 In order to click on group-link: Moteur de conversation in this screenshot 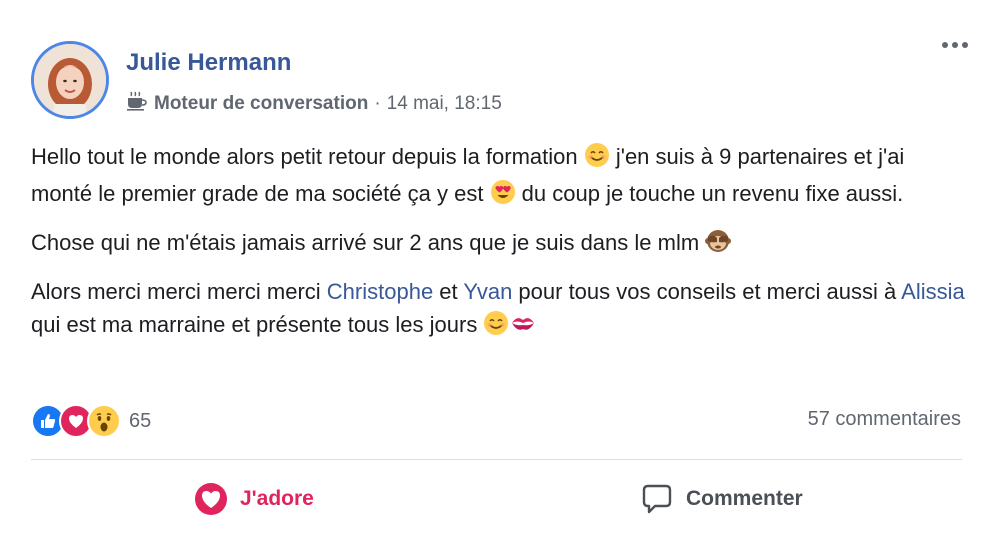, I will do `click(261, 104)`.